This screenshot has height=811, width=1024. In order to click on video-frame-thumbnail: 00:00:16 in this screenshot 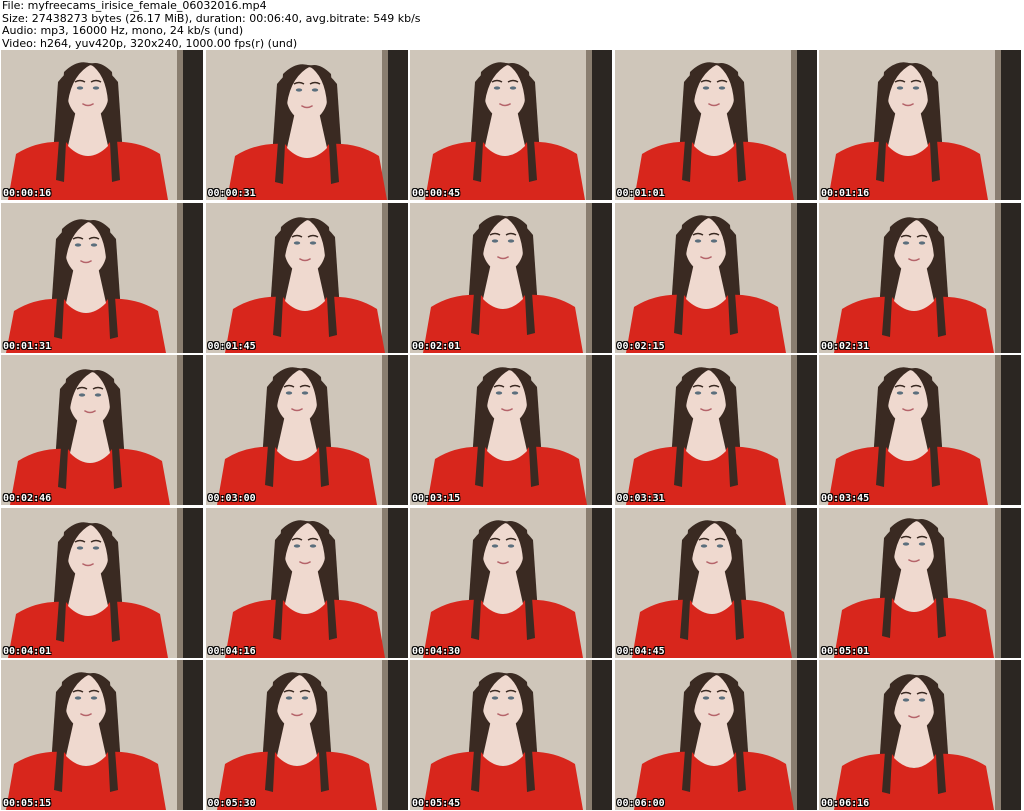, I will do `click(102, 125)`.